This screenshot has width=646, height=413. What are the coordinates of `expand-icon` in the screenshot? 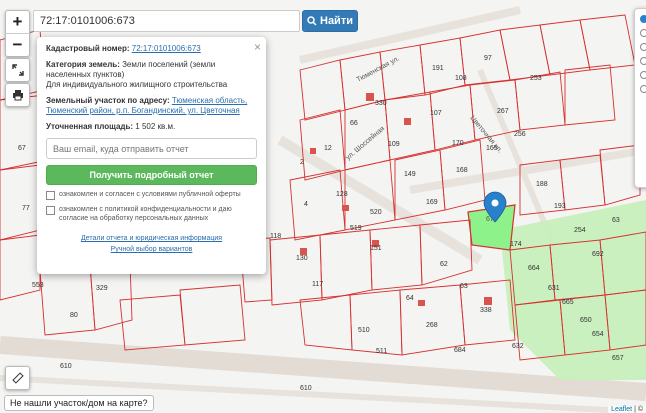 It's located at (17, 70).